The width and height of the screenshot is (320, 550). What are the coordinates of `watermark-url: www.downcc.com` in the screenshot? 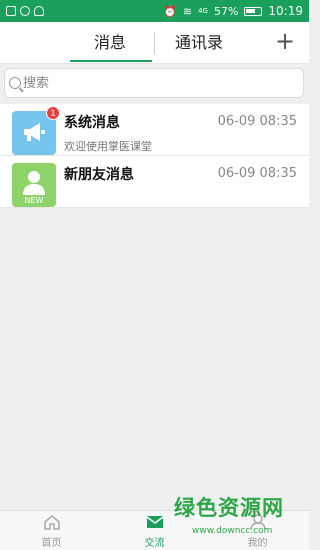 It's located at (232, 531).